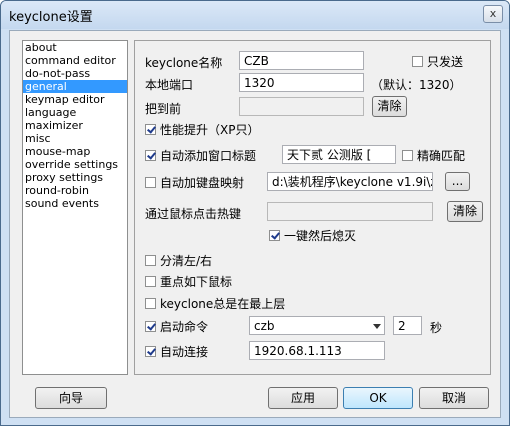 The width and height of the screenshot is (510, 426). What do you see at coordinates (303, 398) in the screenshot?
I see `apply-button: 应用` at bounding box center [303, 398].